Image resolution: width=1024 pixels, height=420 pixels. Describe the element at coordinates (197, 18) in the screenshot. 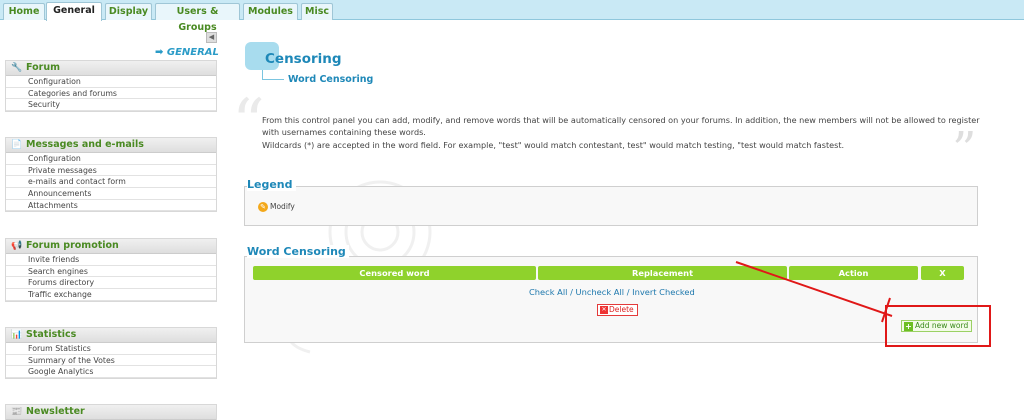

I see `tab-users-groups: Users & Groups` at that location.